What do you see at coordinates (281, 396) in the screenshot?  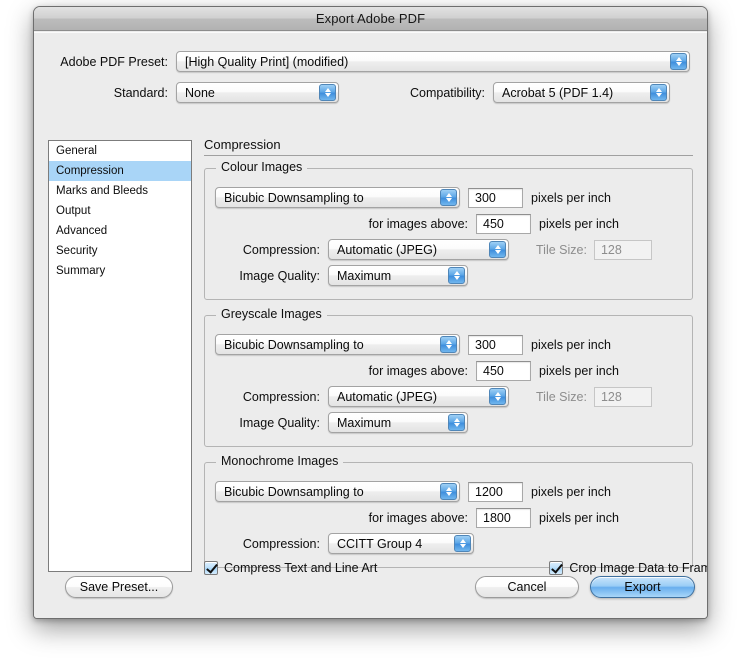 I see `greyscale-compression-label: Compression:` at bounding box center [281, 396].